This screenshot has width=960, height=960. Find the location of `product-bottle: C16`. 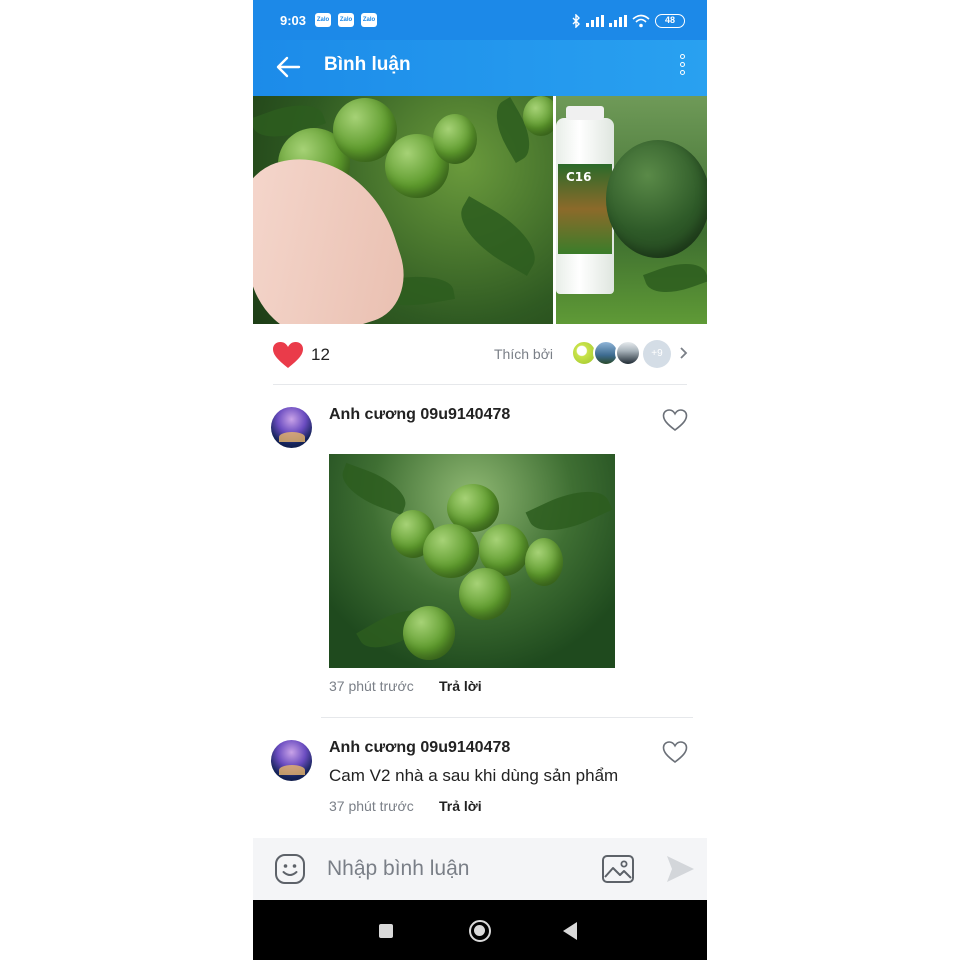

product-bottle: C16 is located at coordinates (585, 200).